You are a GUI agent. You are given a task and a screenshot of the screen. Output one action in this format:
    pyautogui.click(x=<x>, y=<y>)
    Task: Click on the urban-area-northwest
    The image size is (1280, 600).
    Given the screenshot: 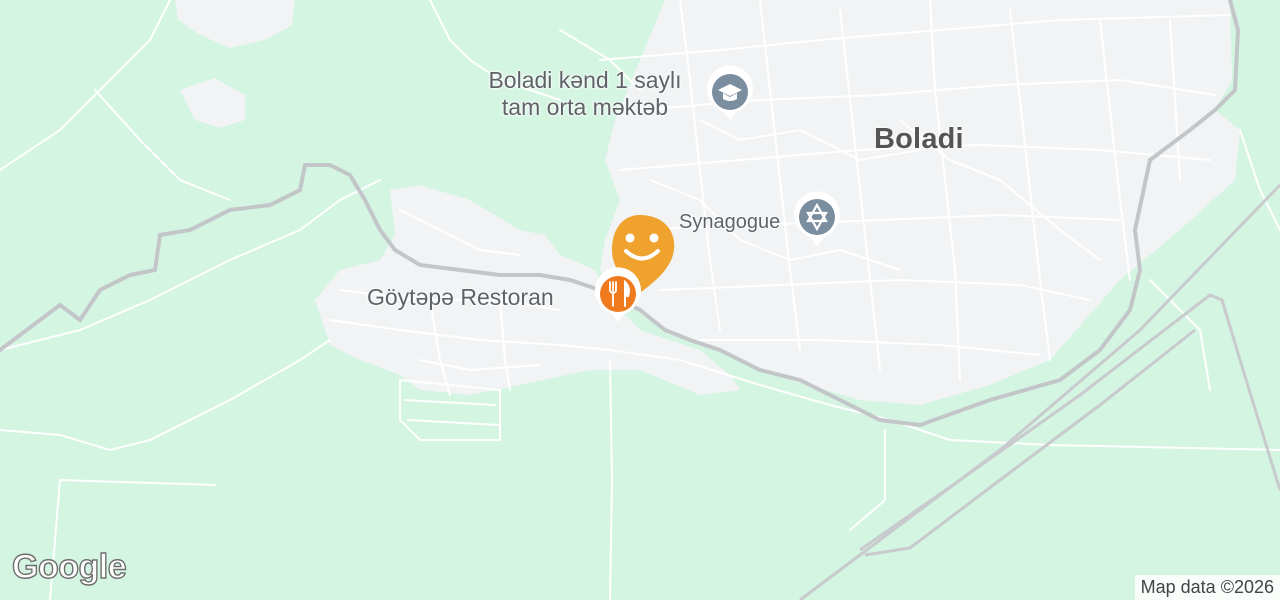 What is the action you would take?
    pyautogui.click(x=235, y=24)
    